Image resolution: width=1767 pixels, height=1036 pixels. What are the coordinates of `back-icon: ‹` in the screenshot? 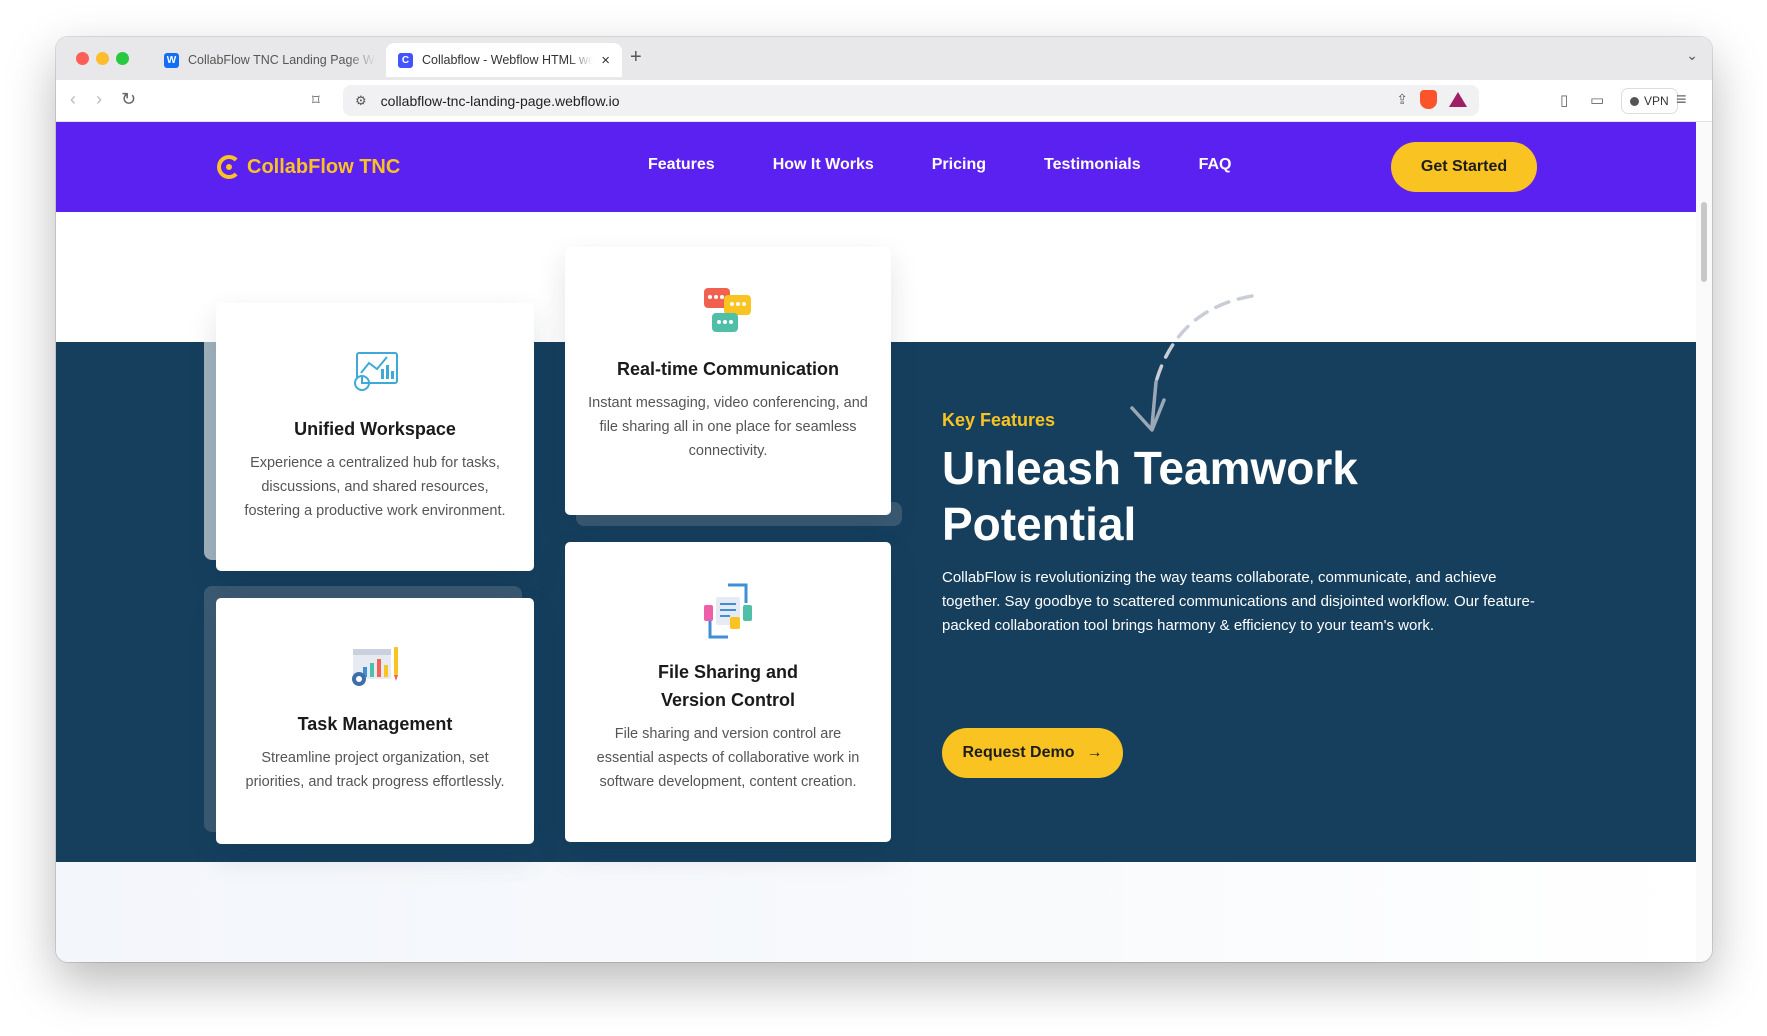 It's located at (73, 99).